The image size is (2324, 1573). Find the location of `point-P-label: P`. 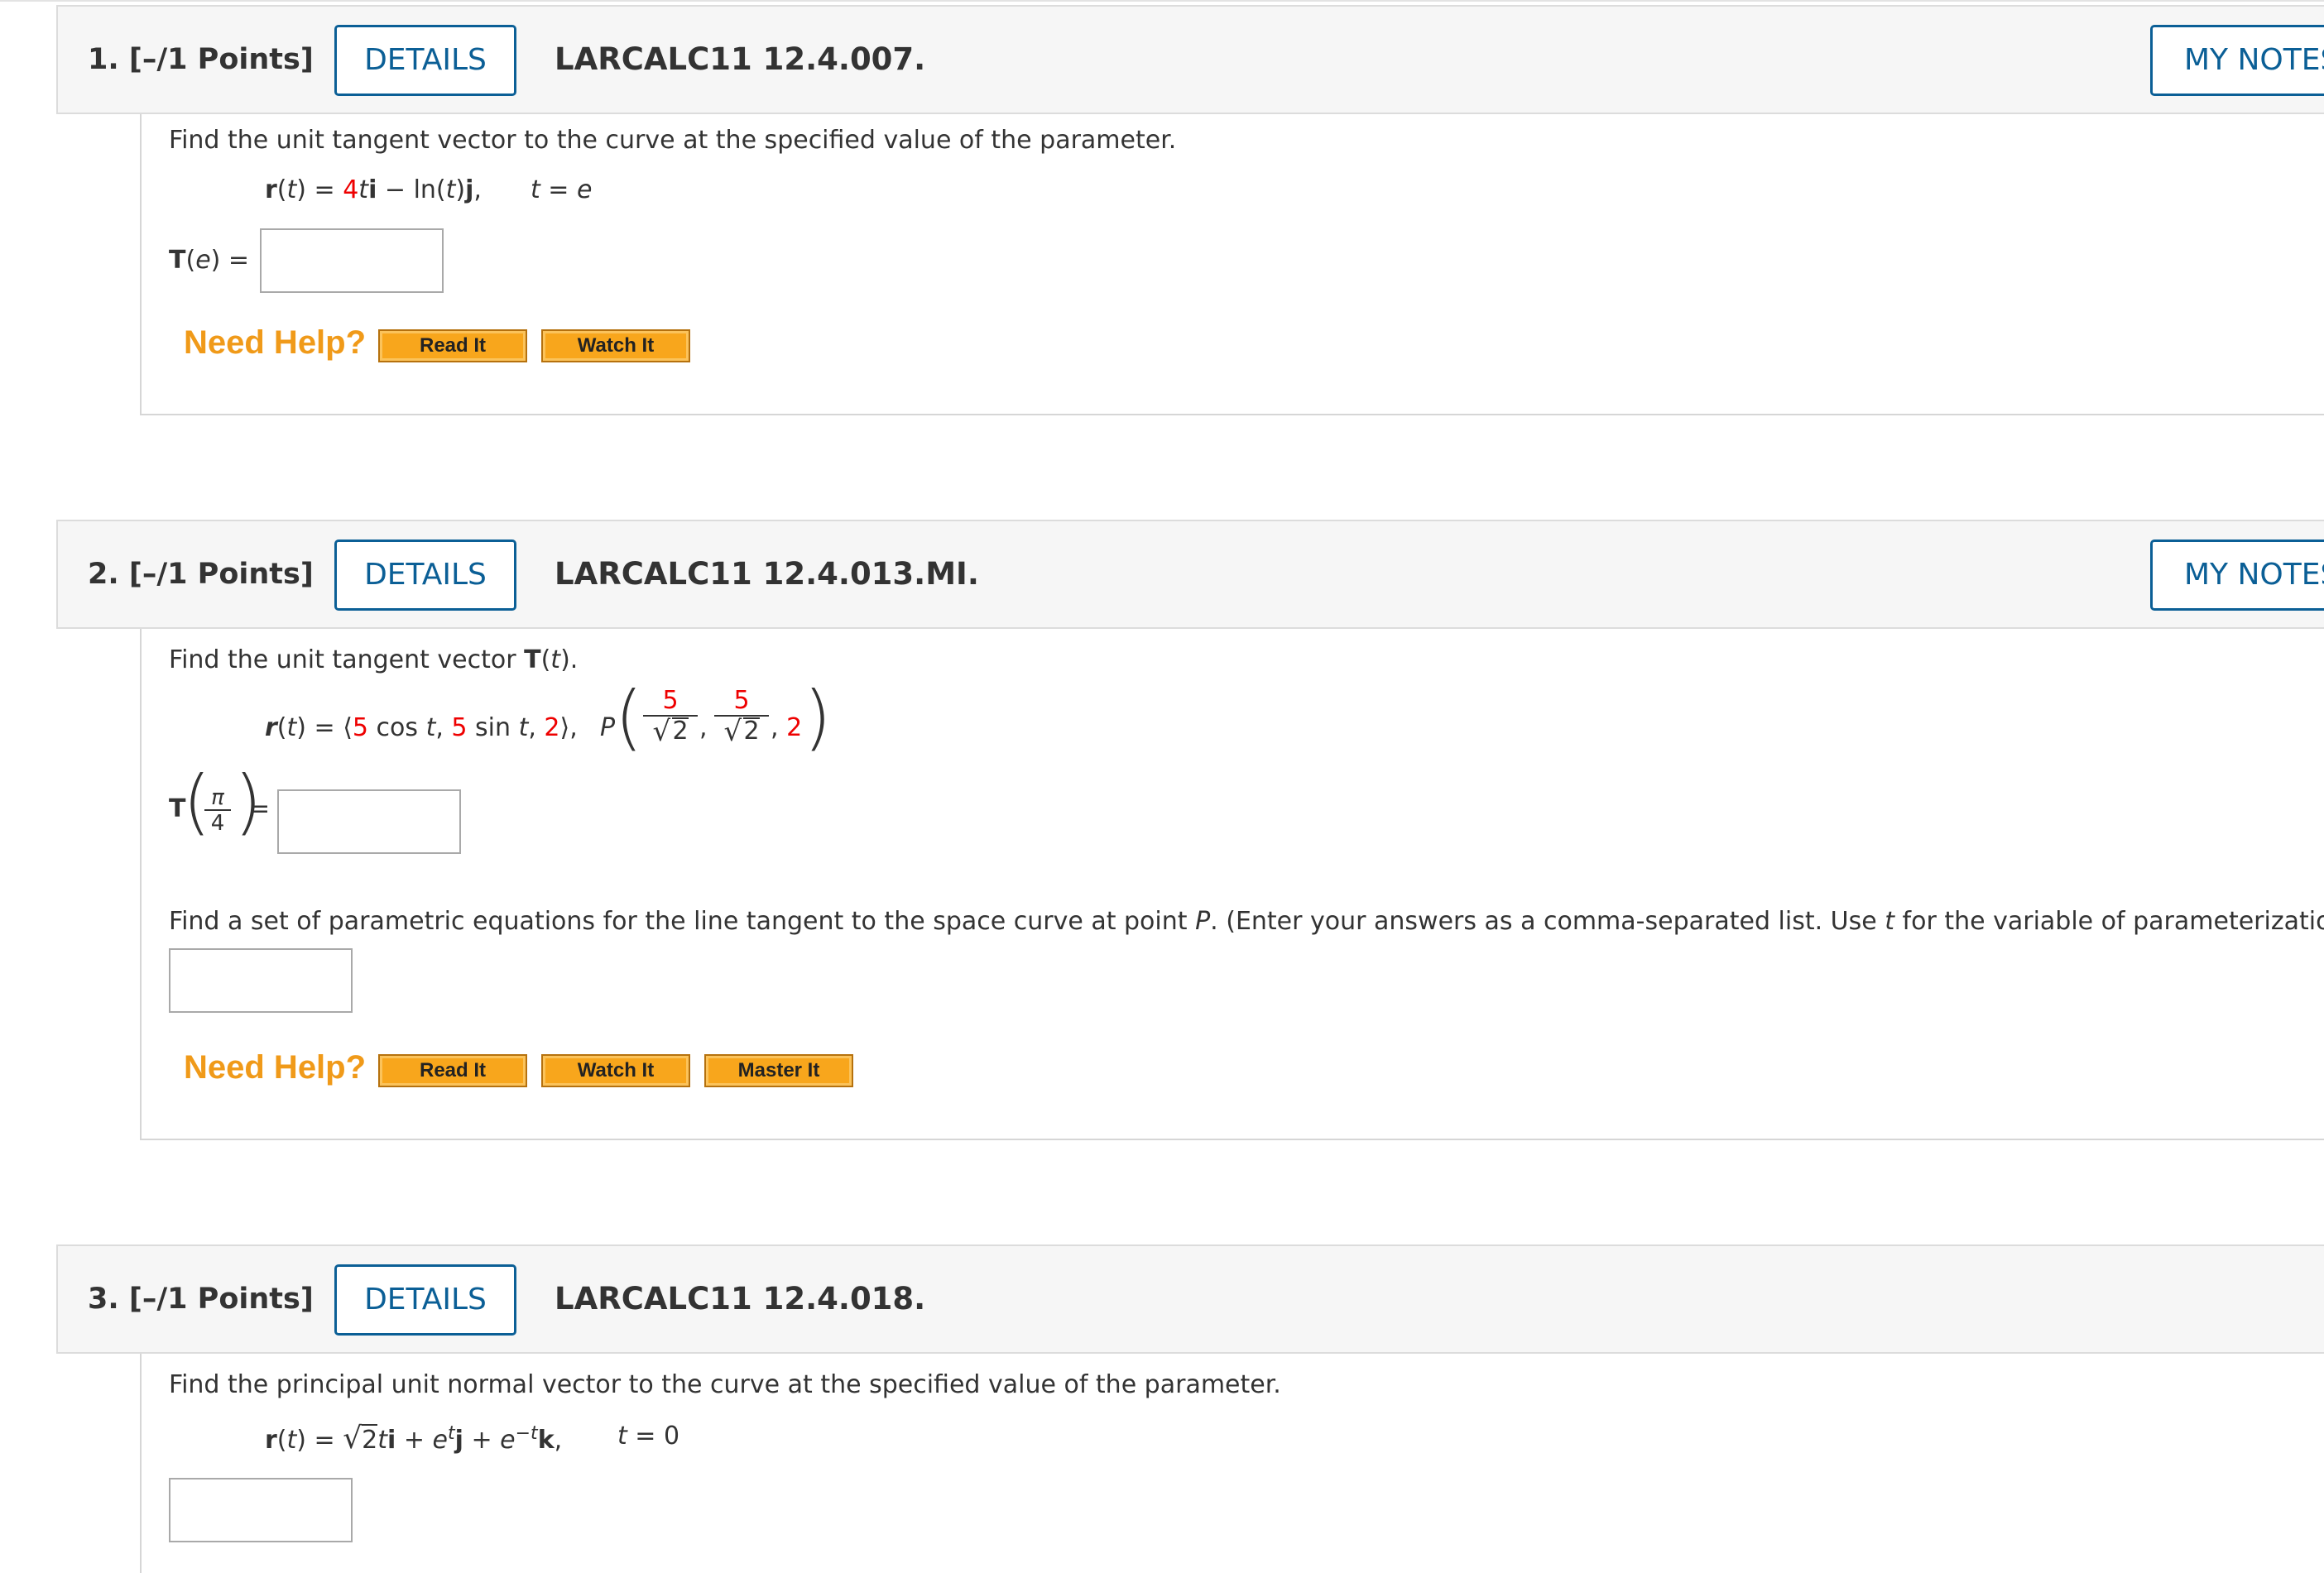

point-P-label: P is located at coordinates (608, 727).